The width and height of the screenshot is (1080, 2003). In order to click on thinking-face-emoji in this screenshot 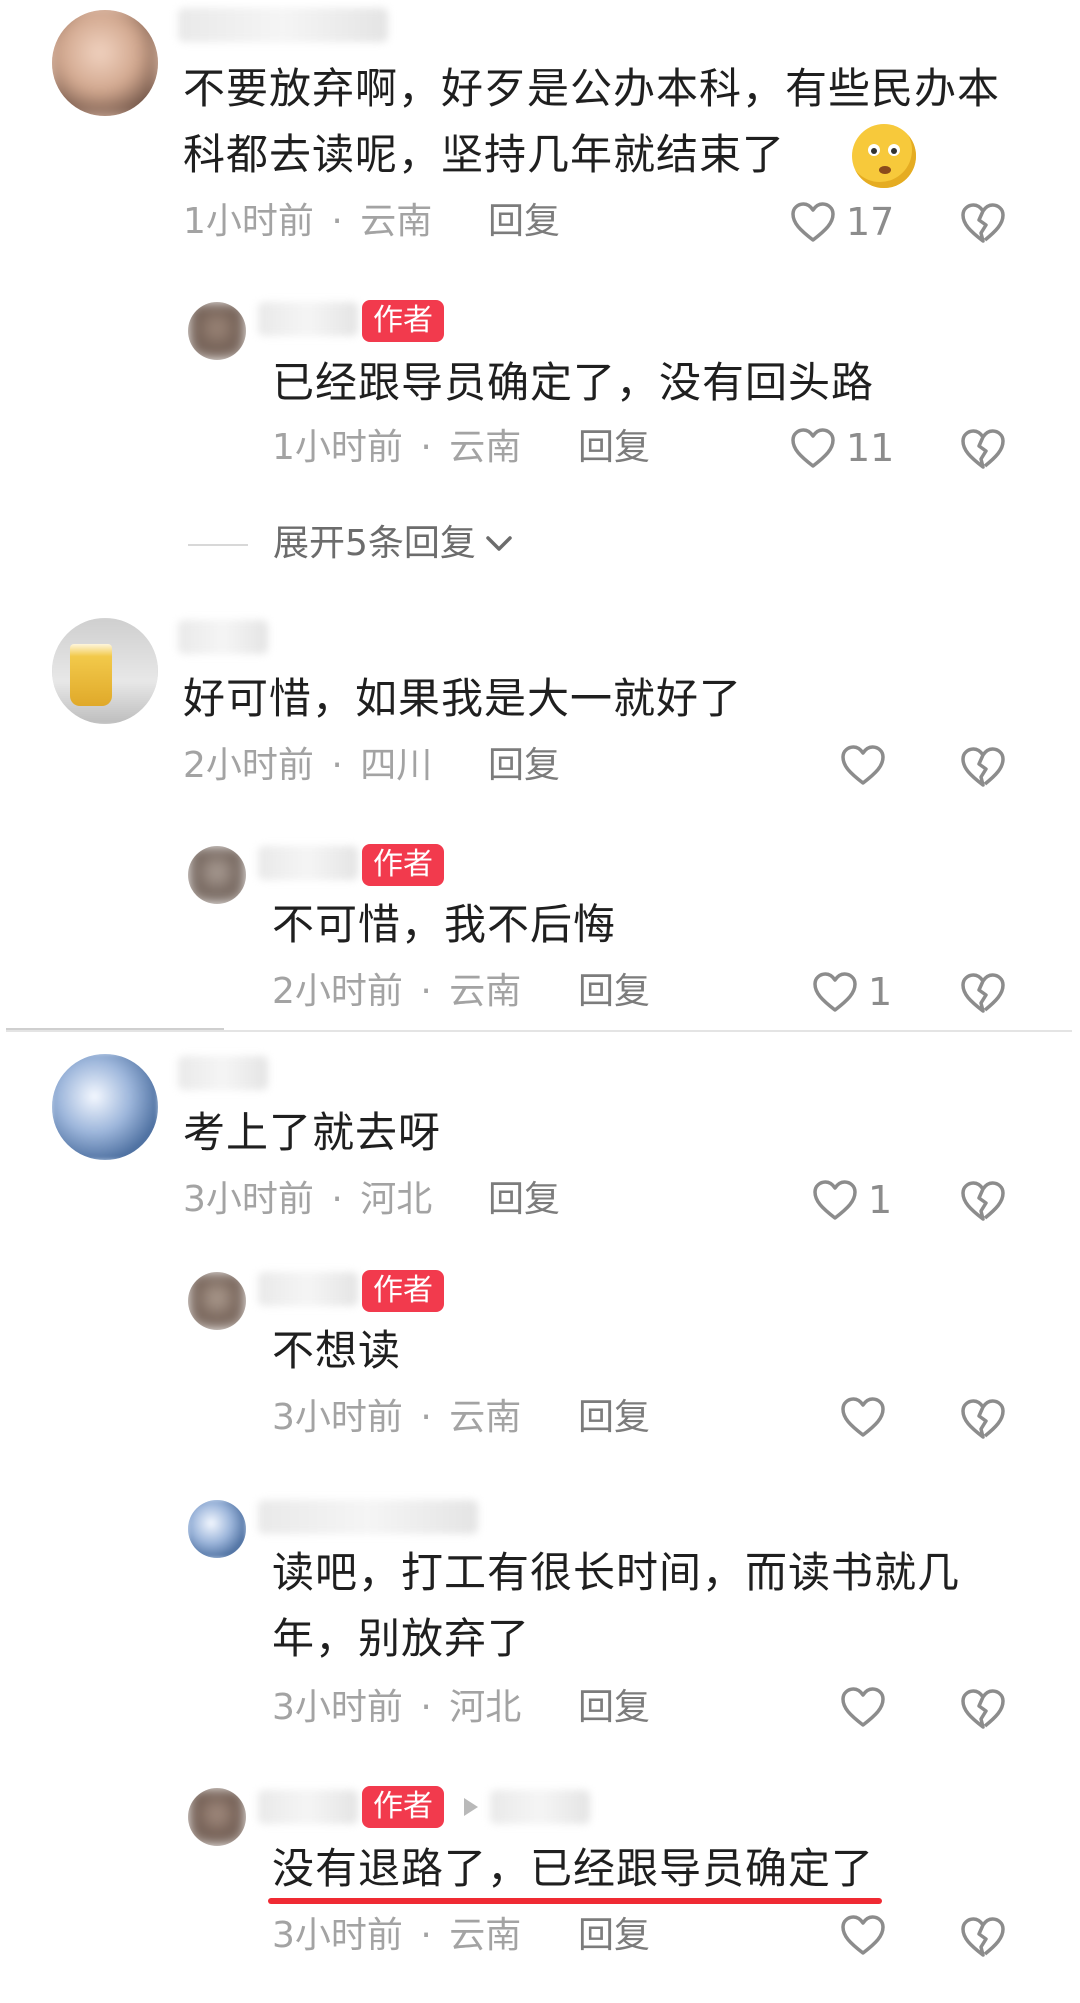, I will do `click(884, 156)`.